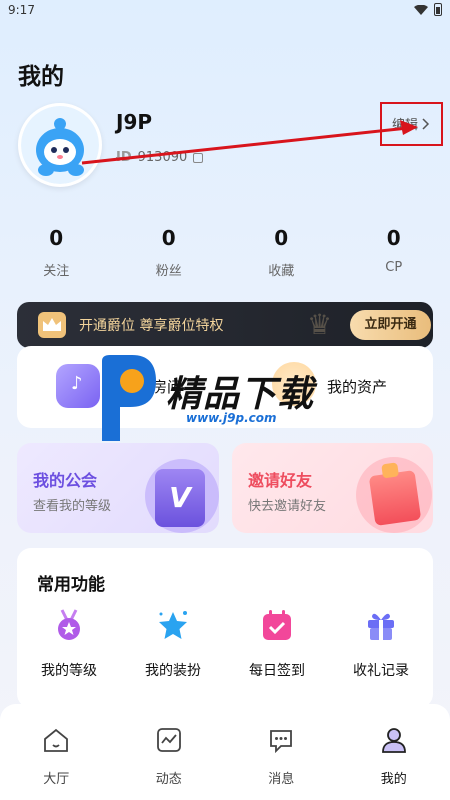 Image resolution: width=450 pixels, height=800 pixels. Describe the element at coordinates (277, 644) in the screenshot. I see `function-daily-checkin: 每日签到` at that location.